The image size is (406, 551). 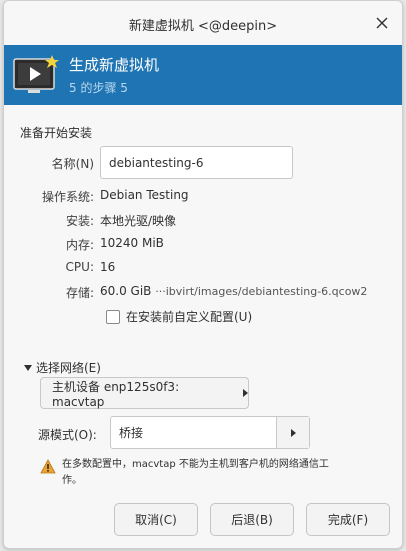 I want to click on dropdown-arrow-icon, so click(x=245, y=393).